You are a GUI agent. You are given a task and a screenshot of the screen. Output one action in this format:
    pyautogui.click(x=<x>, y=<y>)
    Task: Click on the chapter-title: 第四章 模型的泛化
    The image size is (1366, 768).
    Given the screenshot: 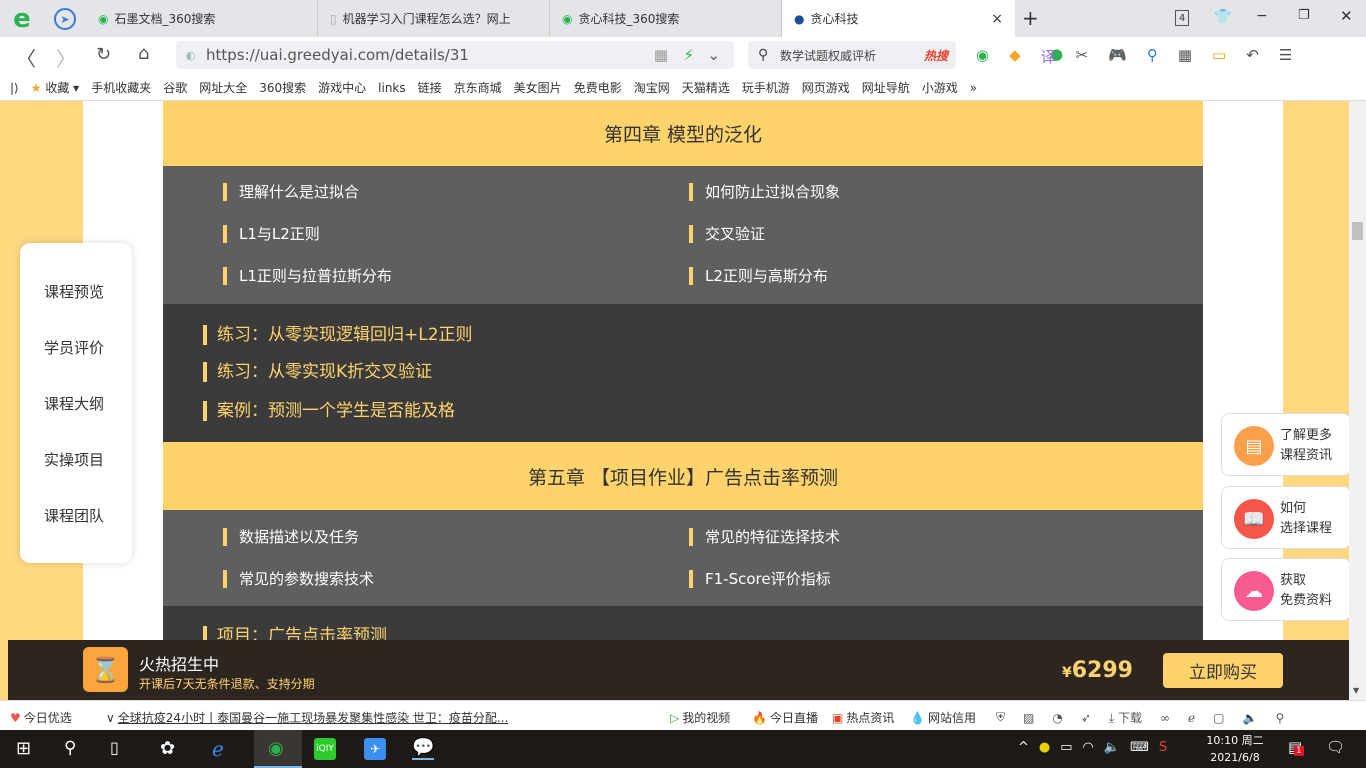 What is the action you would take?
    pyautogui.click(x=683, y=133)
    